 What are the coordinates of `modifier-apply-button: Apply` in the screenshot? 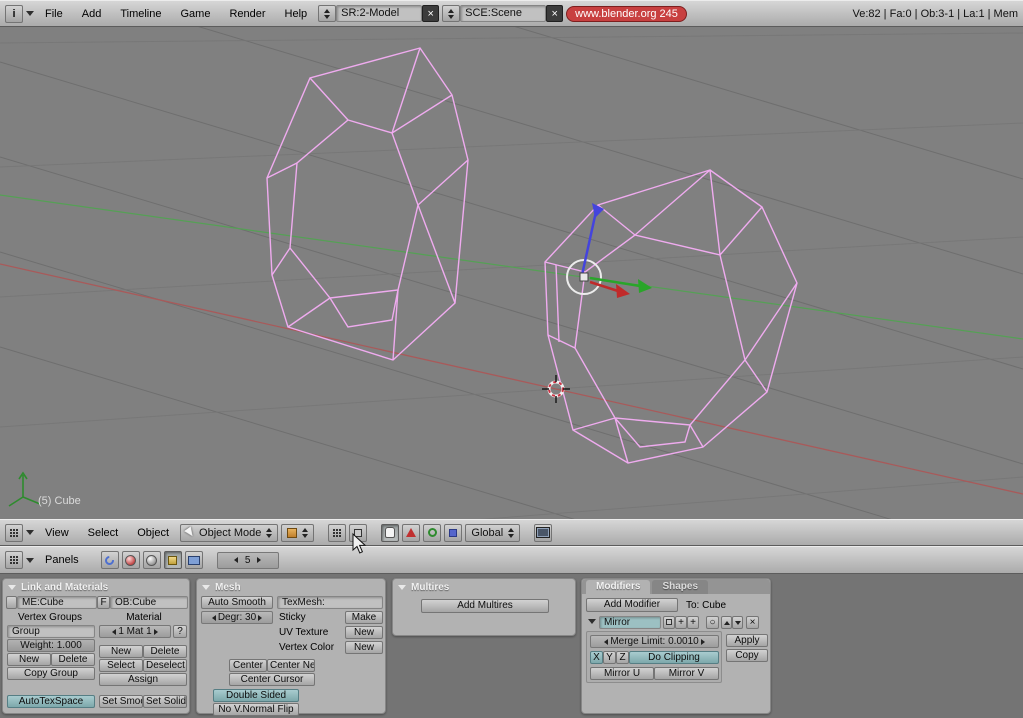 It's located at (747, 640).